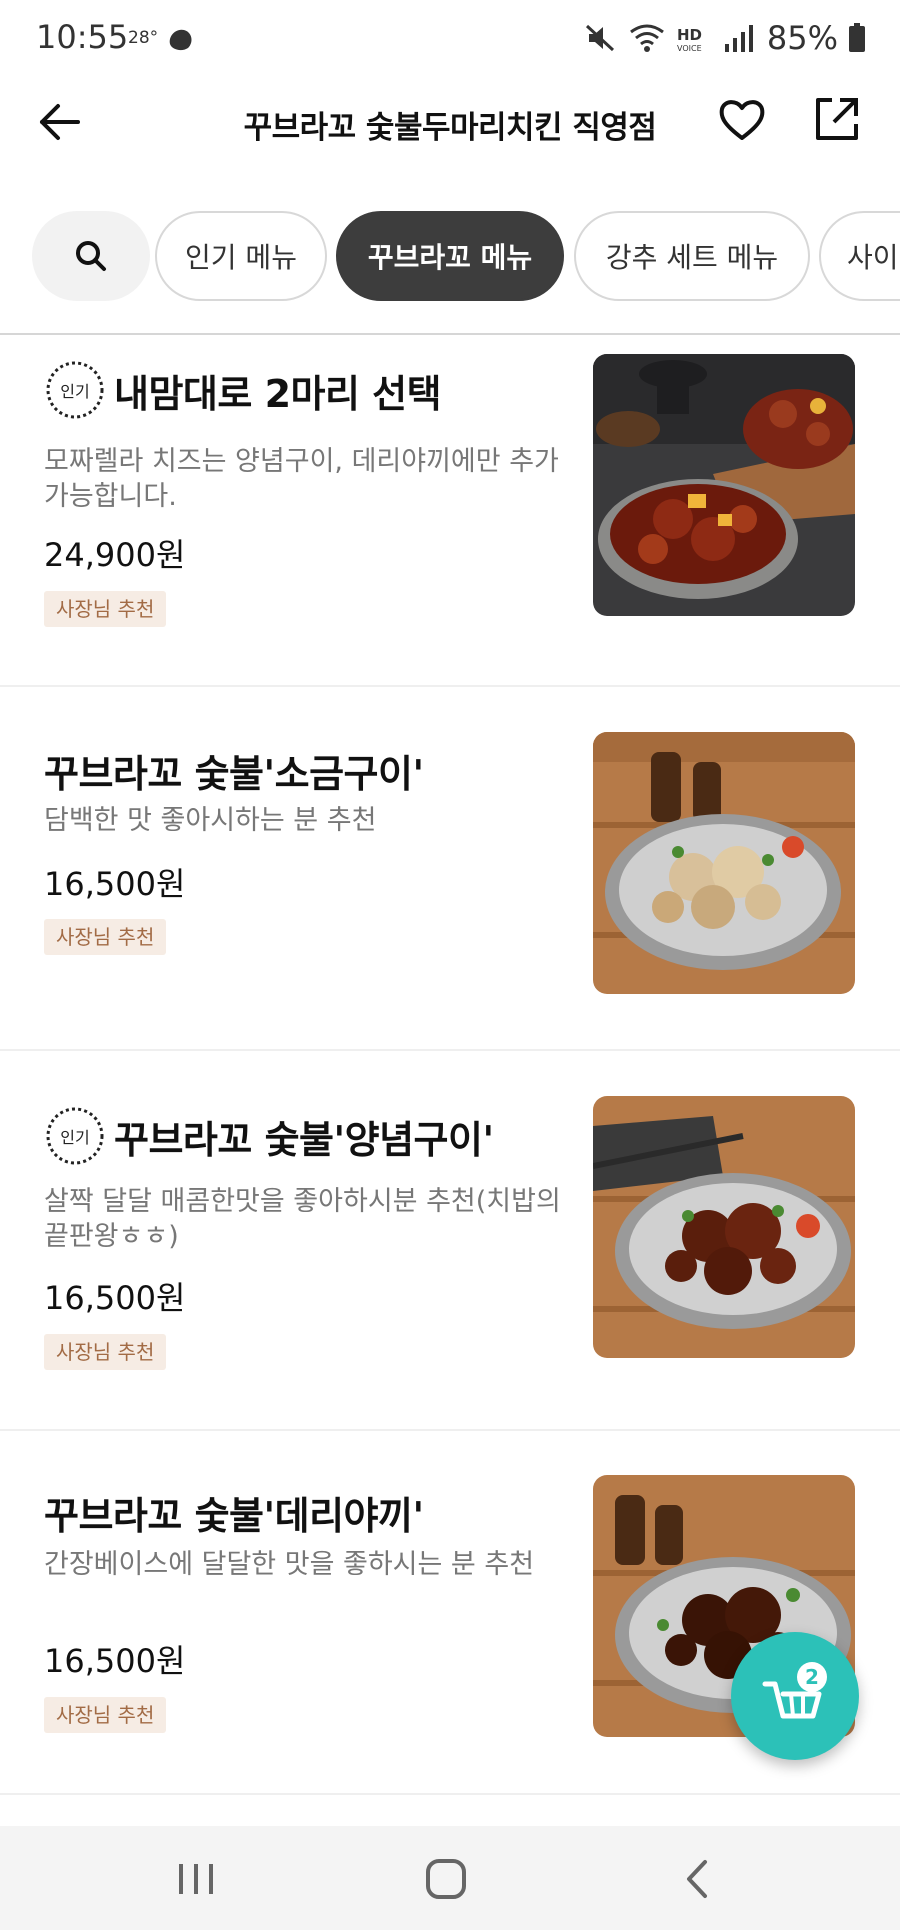 This screenshot has height=1930, width=900. I want to click on svg-text: HD, so click(689, 35).